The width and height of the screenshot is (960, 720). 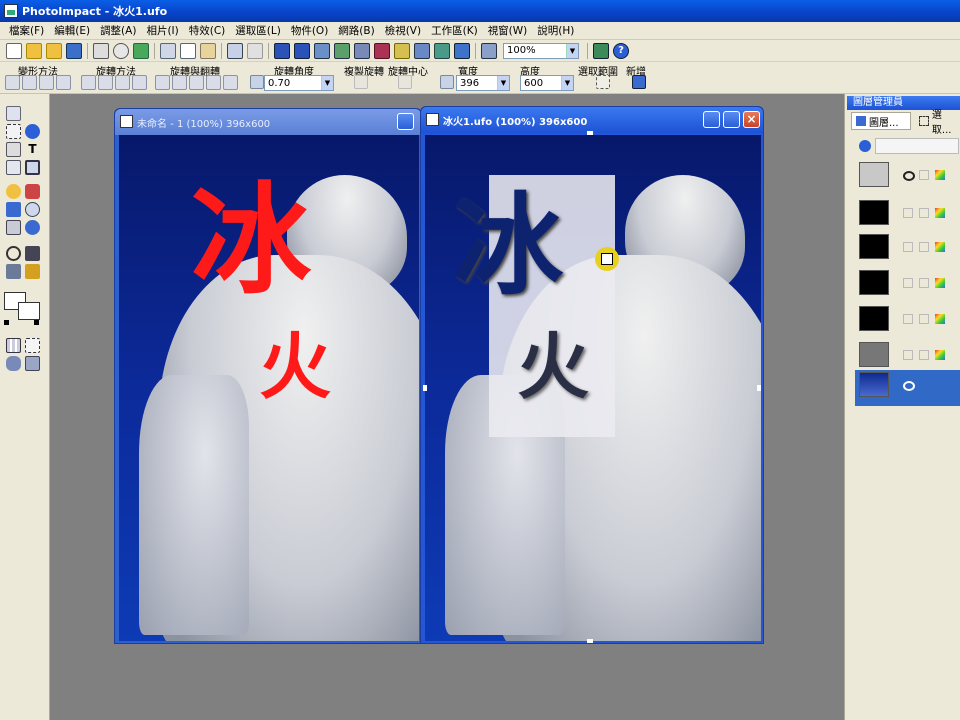 I want to click on camera-icon, so click(x=302, y=50).